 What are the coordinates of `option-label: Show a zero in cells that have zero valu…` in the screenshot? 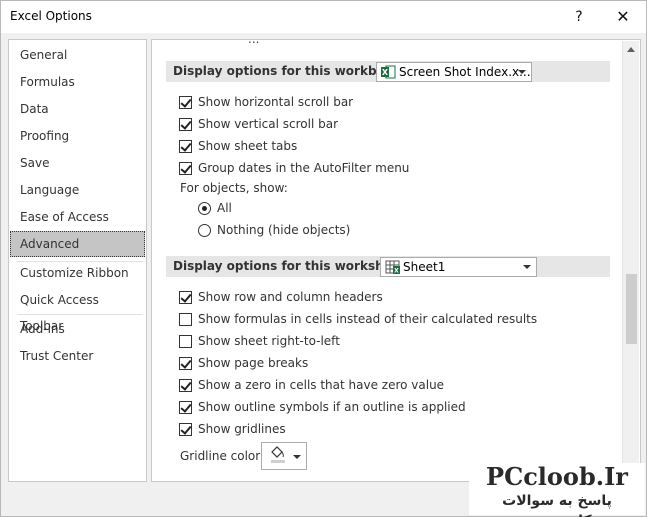 It's located at (321, 385).